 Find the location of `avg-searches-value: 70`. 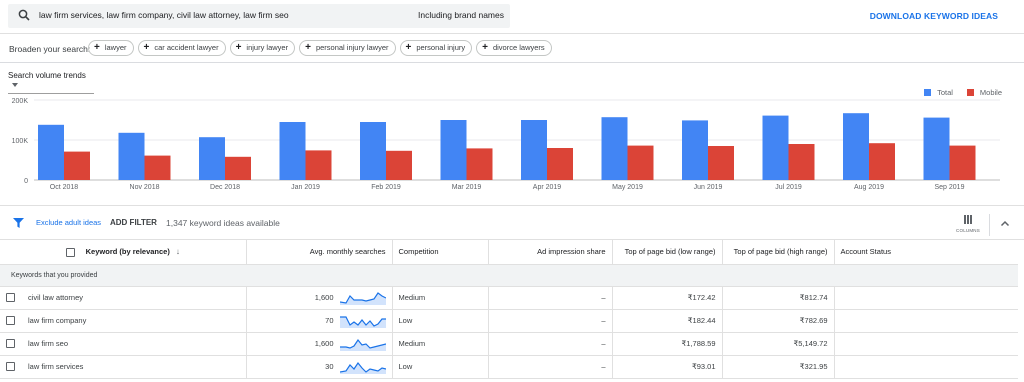

avg-searches-value: 70 is located at coordinates (329, 320).